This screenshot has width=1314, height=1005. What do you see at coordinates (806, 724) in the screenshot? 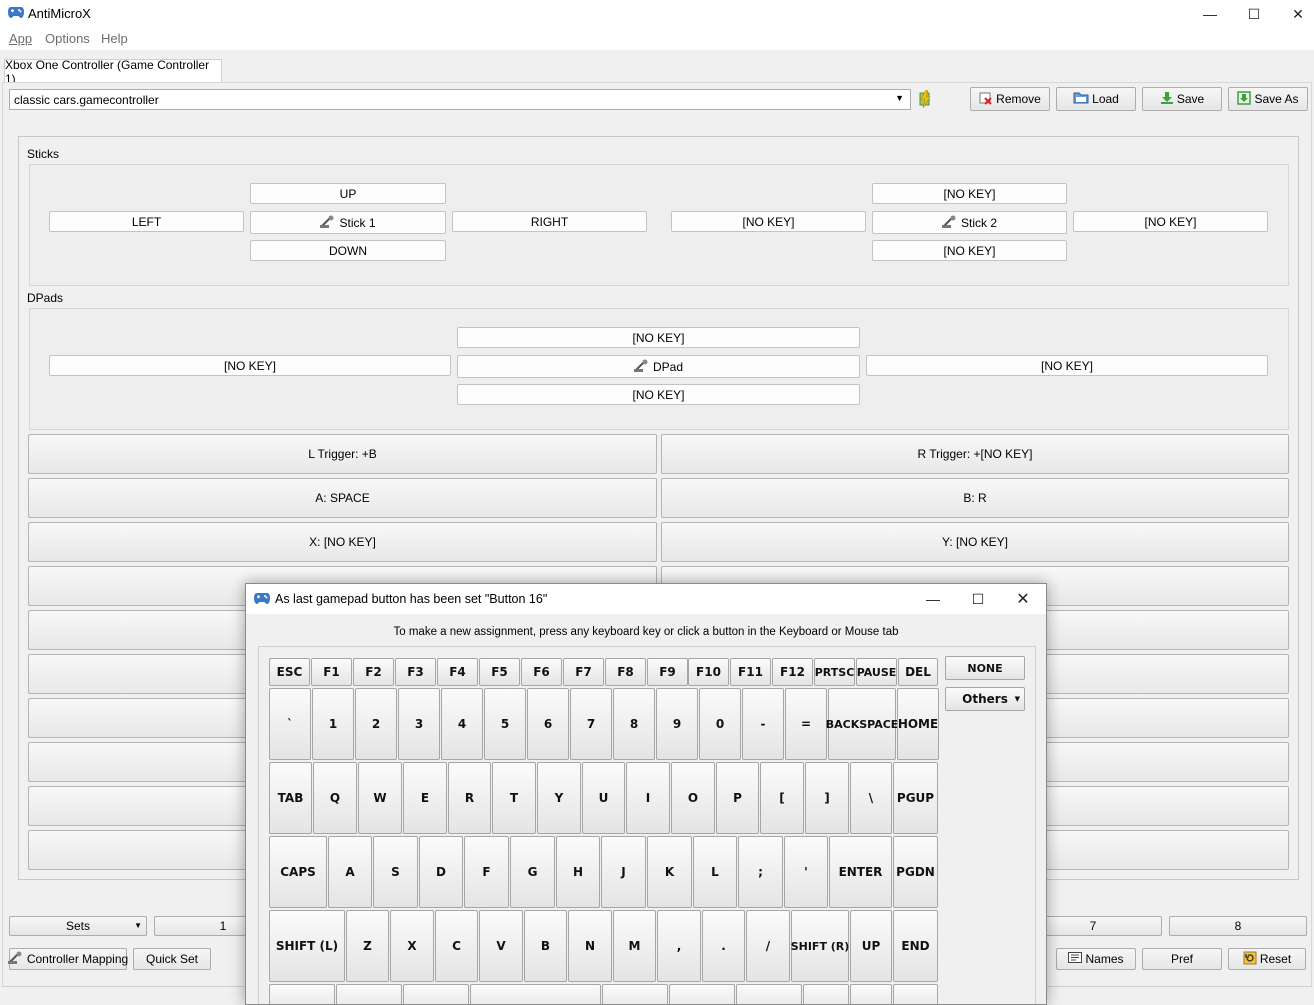
I see `key-equals: =` at bounding box center [806, 724].